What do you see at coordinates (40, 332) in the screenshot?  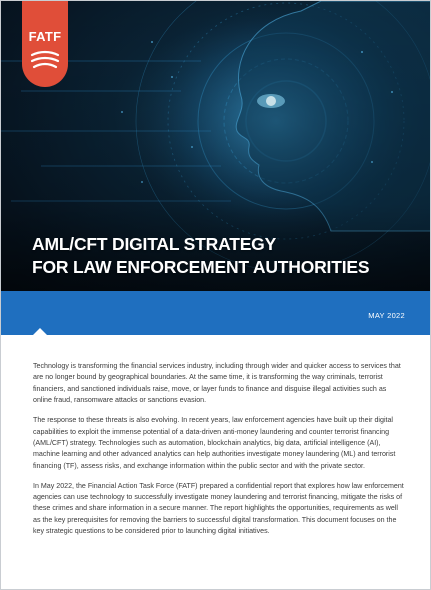 I see `band-notch` at bounding box center [40, 332].